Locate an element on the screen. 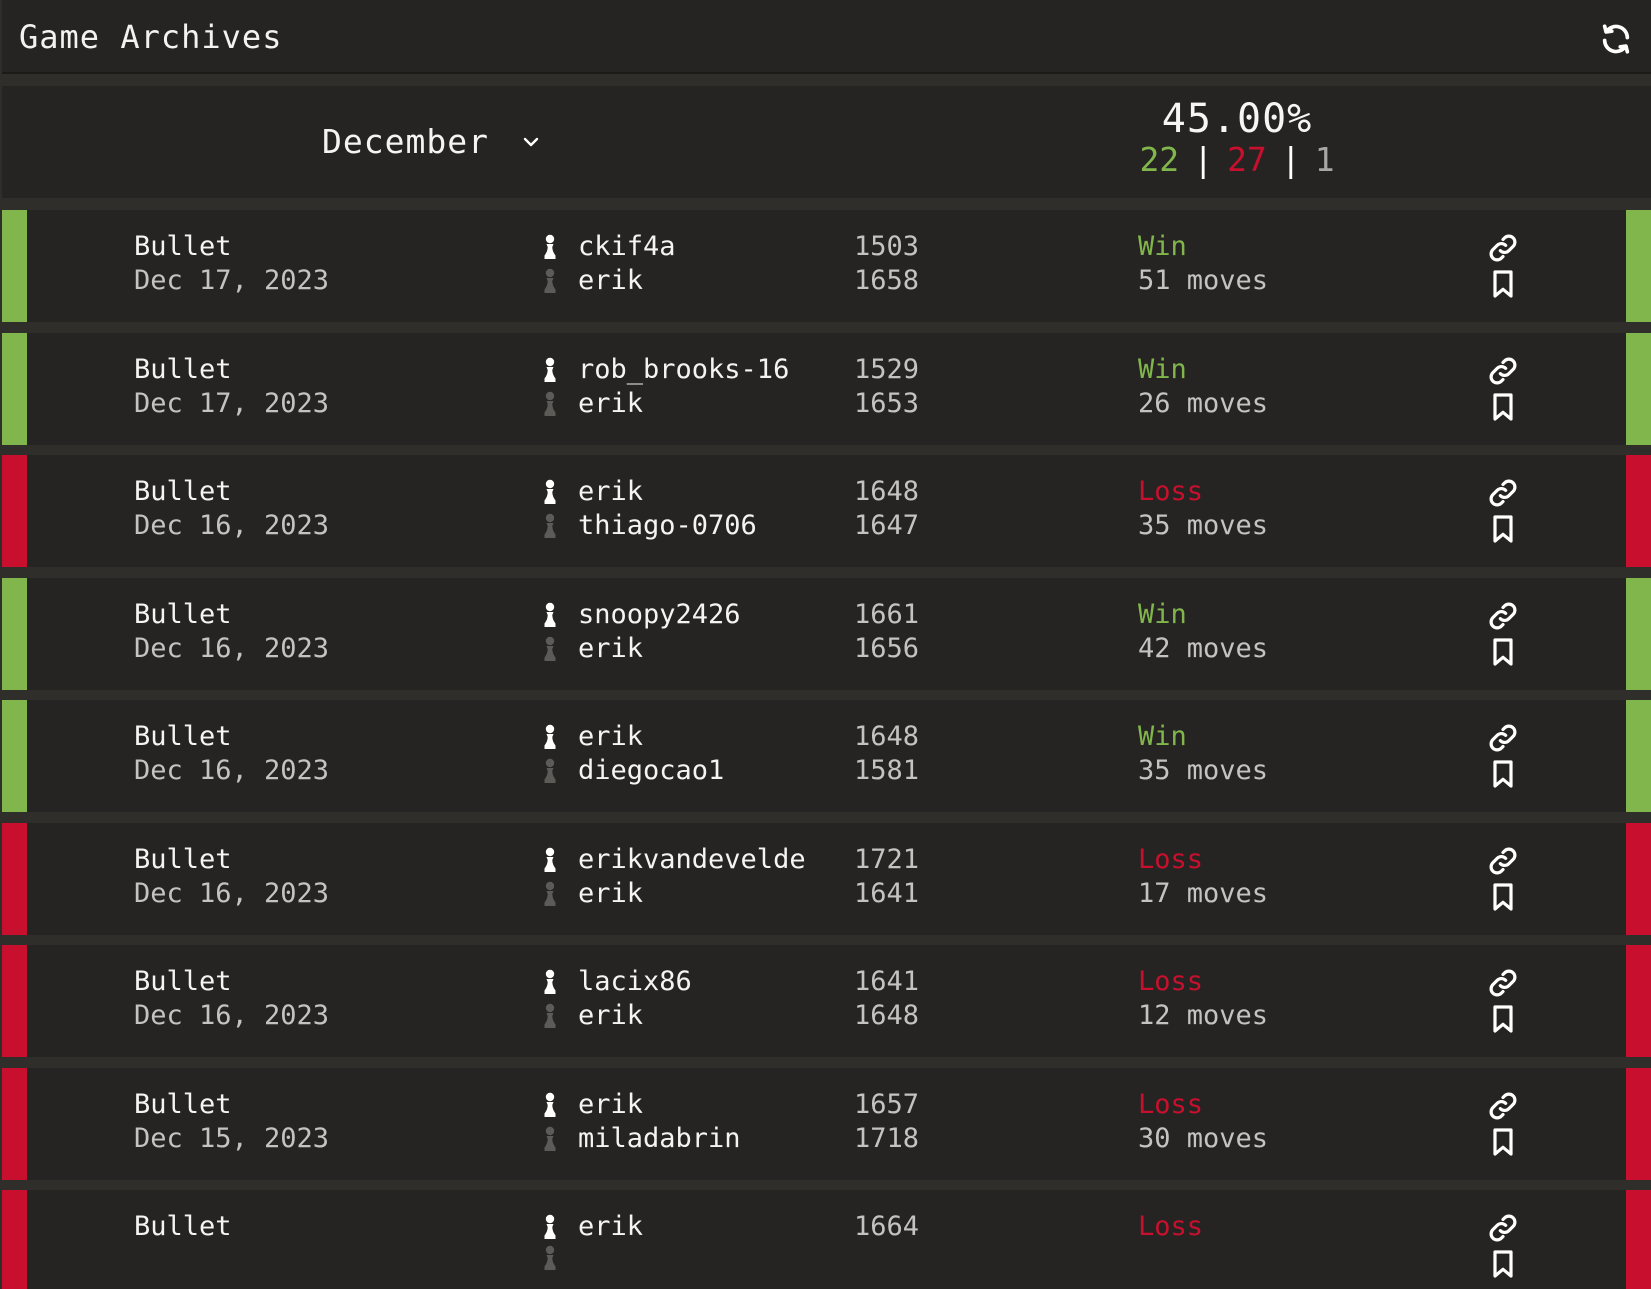 The image size is (1651, 1289). players: snoopy2426 erik is located at coordinates (640, 632).